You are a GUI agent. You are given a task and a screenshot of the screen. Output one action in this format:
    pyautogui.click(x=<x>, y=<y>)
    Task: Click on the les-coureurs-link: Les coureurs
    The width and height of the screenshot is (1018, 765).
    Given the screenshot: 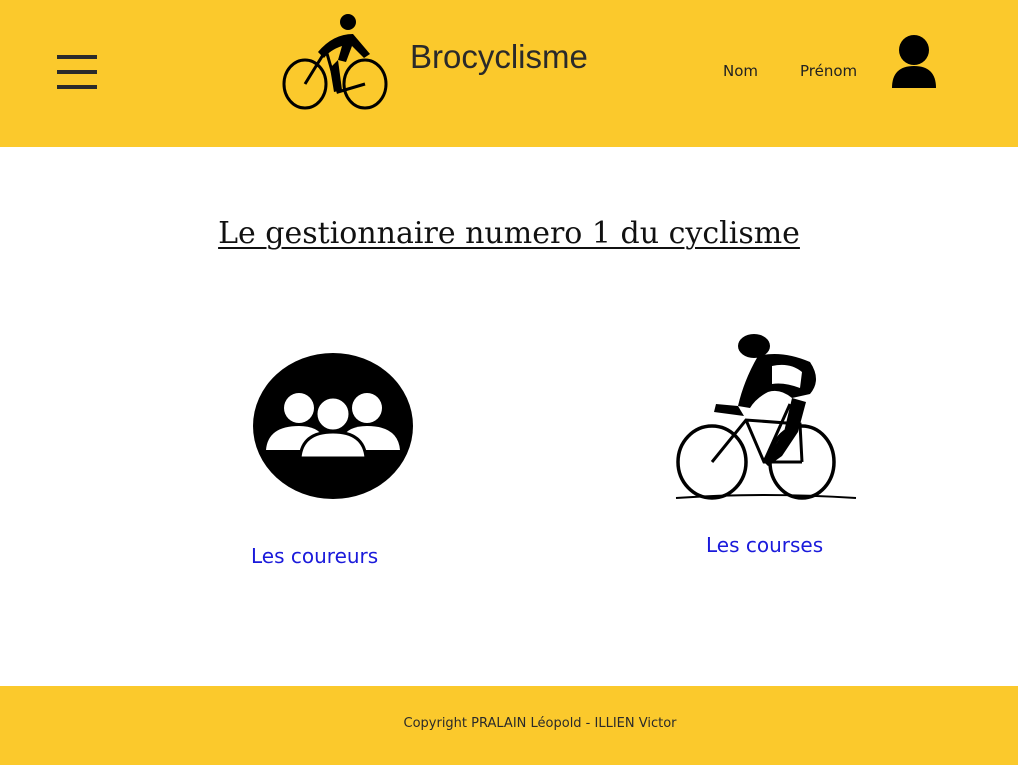 What is the action you would take?
    pyautogui.click(x=314, y=556)
    